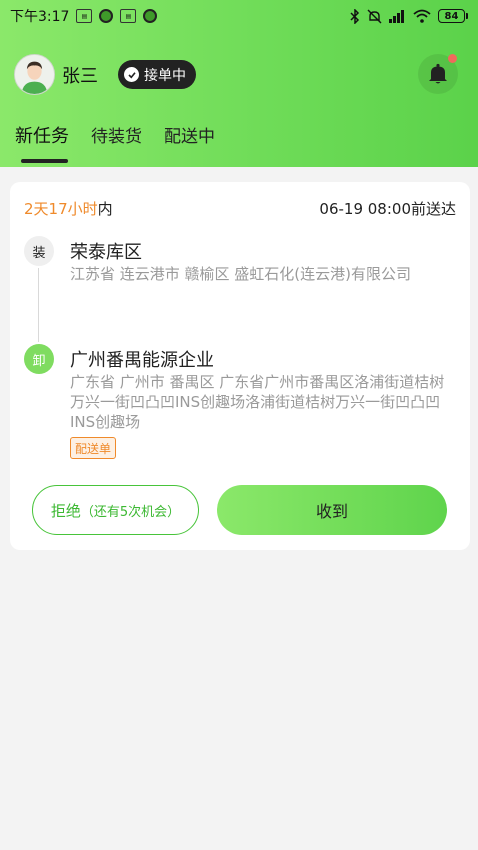  I want to click on user-profile: 张三 接单中, so click(105, 74).